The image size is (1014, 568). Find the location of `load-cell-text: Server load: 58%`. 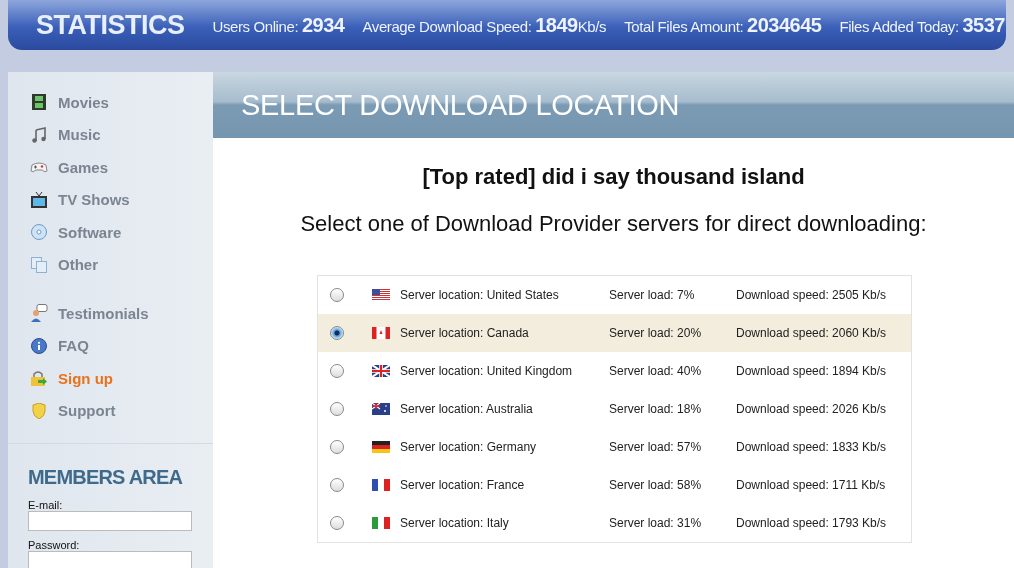

load-cell-text: Server load: 58% is located at coordinates (656, 485).